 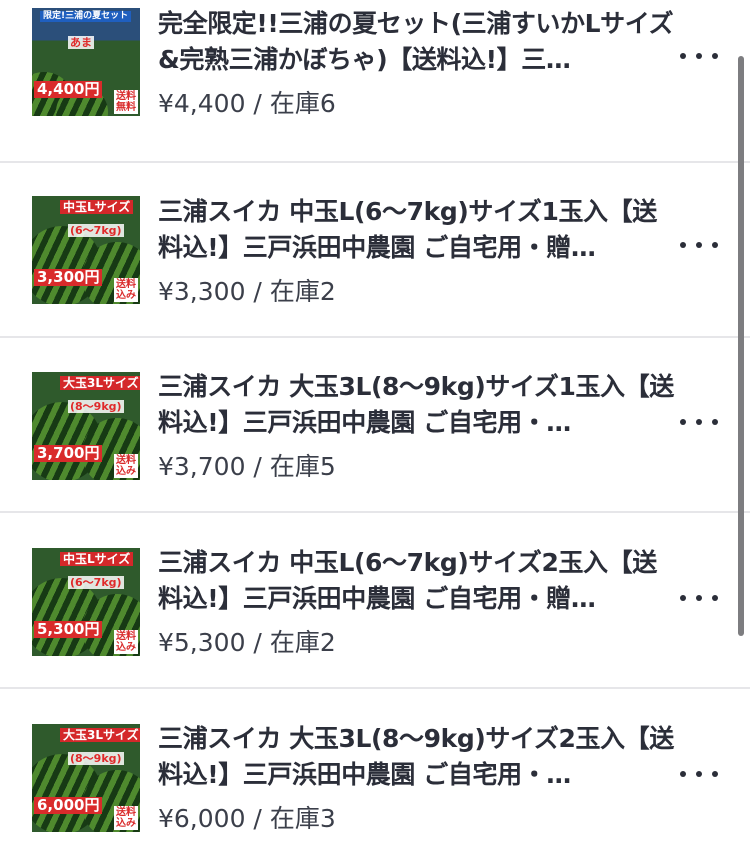 What do you see at coordinates (86, 778) in the screenshot?
I see `product-thumbnail: 大玉3Lサイズ (8〜9kg) 6,000円 送料 込み` at bounding box center [86, 778].